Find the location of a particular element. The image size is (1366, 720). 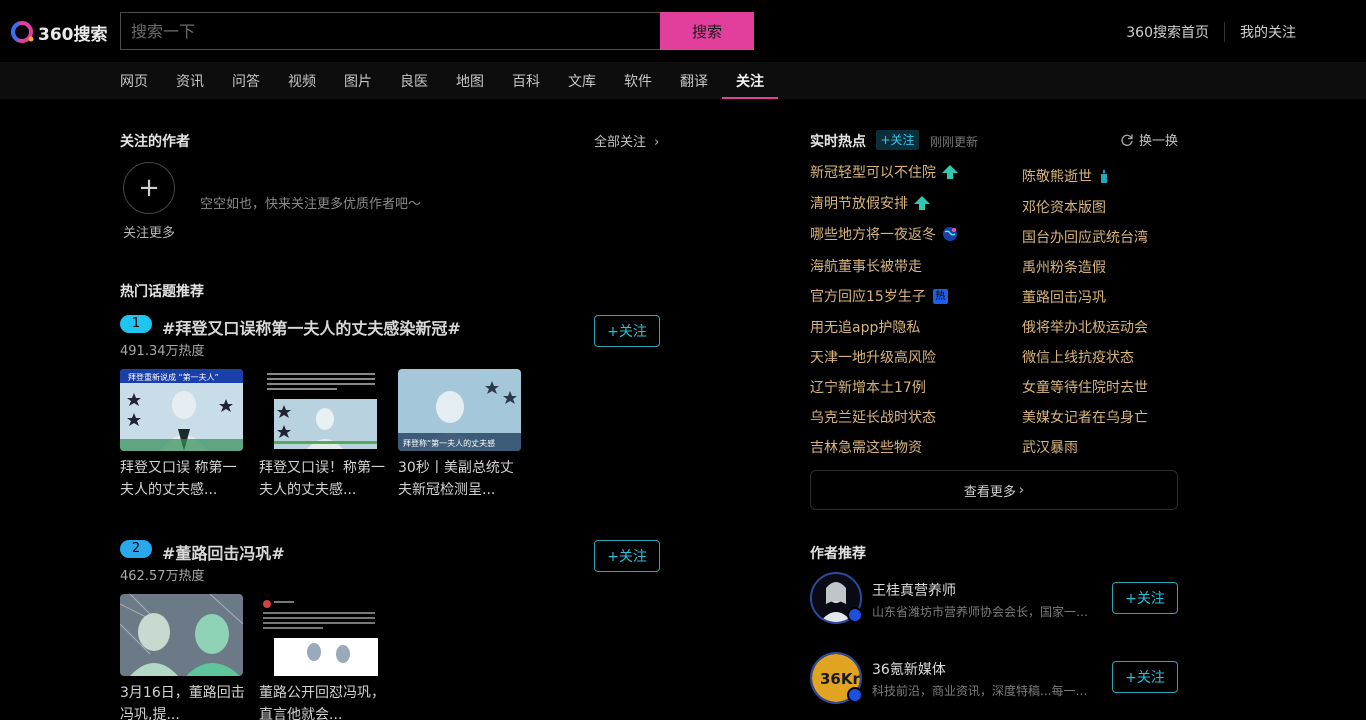

verified-badge-icon is located at coordinates (855, 615).